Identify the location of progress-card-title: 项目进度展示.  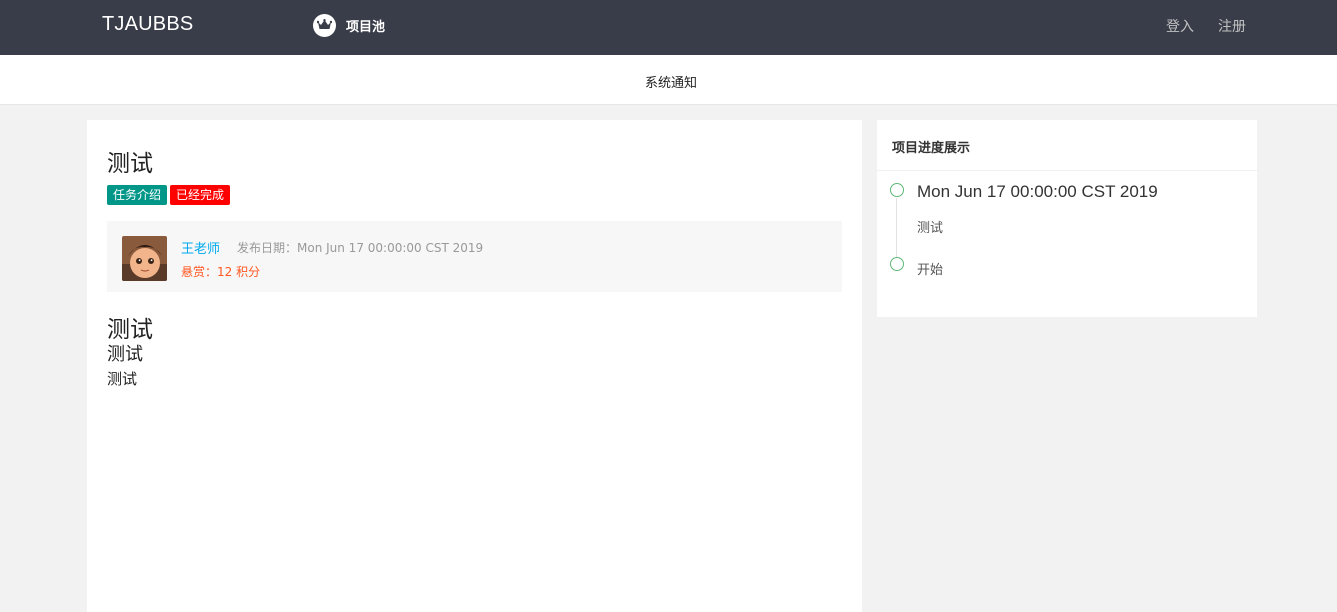
(931, 148).